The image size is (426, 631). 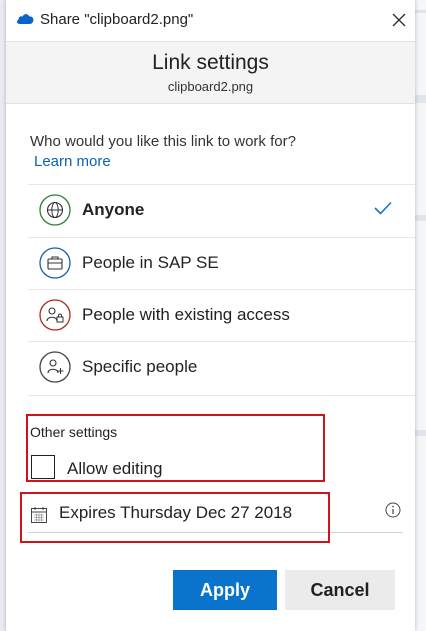 What do you see at coordinates (420, 315) in the screenshot?
I see `background-app-edge` at bounding box center [420, 315].